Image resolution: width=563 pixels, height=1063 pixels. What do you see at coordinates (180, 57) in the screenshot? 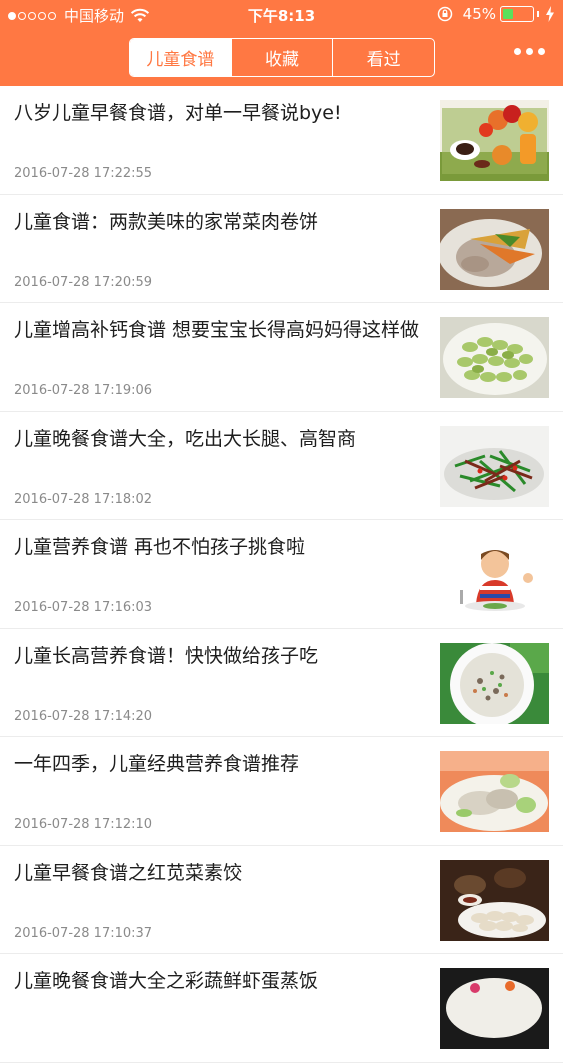
I see `tab-recipes: 儿童食谱` at bounding box center [180, 57].